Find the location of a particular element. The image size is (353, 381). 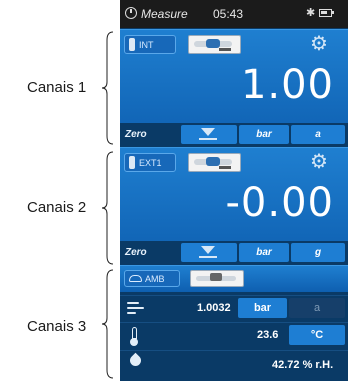

pressure-unit-button: bar is located at coordinates (262, 308).